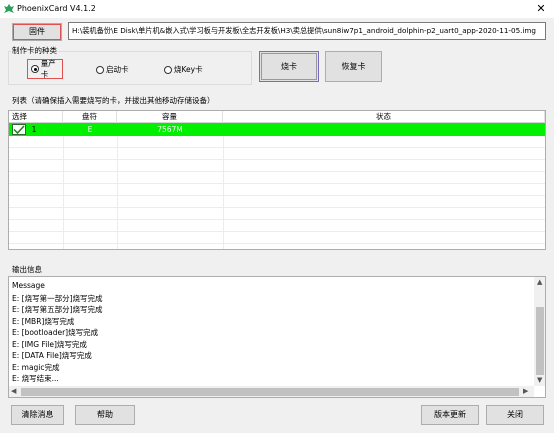 The image size is (554, 433). I want to click on row-status, so click(384, 129).